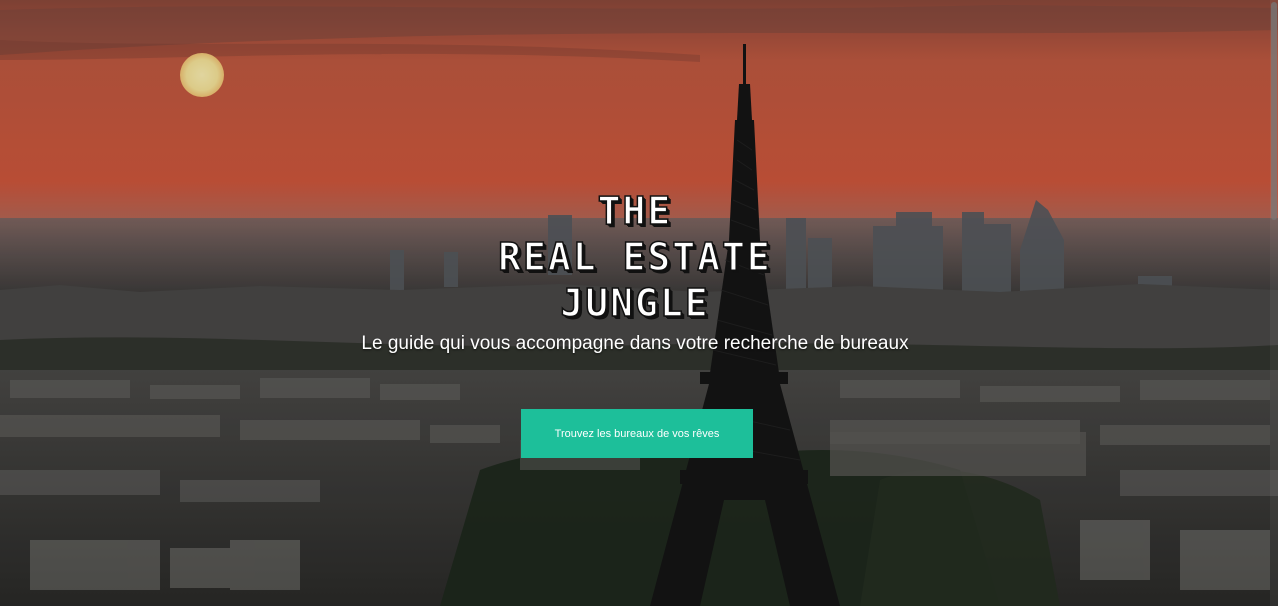 The width and height of the screenshot is (1278, 606). I want to click on site-title-line-2: REAL ESTATE, so click(634, 257).